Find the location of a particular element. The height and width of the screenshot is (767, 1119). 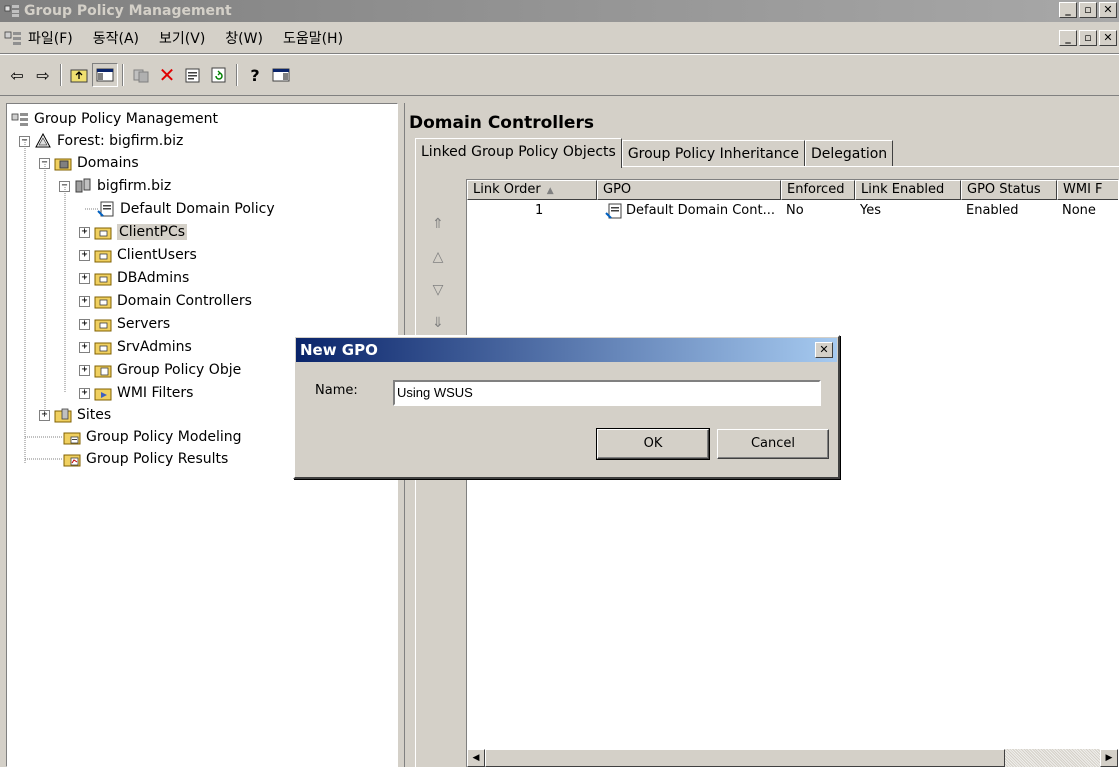

col-gpo-status: GPO Status is located at coordinates (1009, 190).